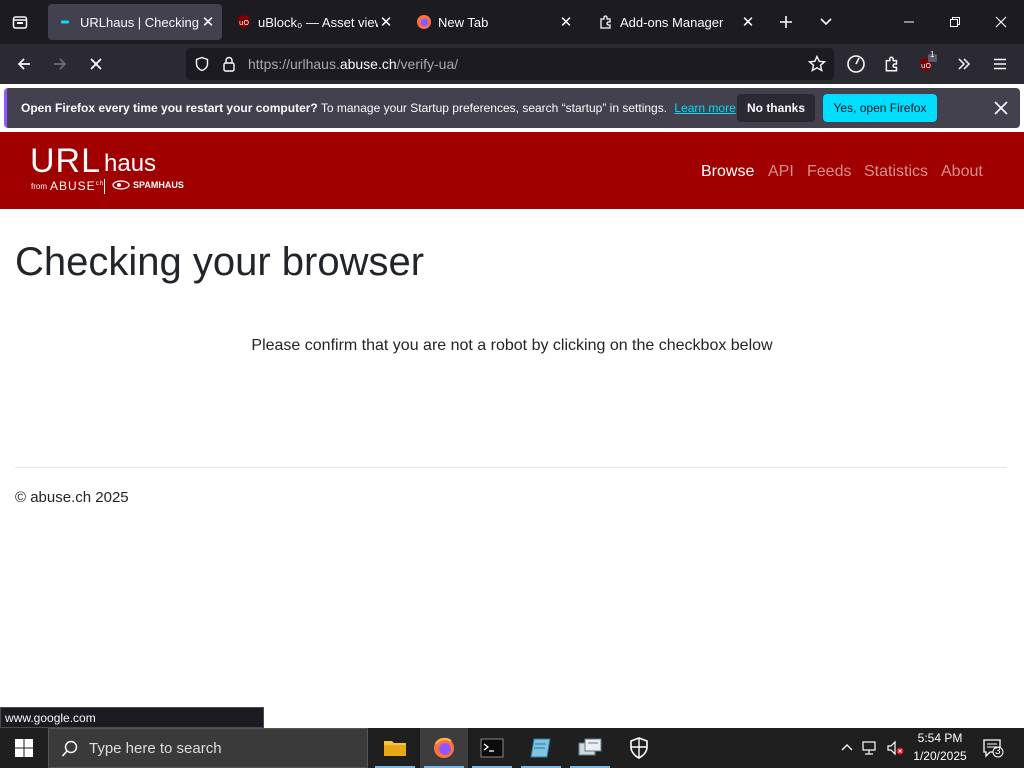 The image size is (1024, 768). I want to click on nav-feeds: Feeds, so click(829, 172).